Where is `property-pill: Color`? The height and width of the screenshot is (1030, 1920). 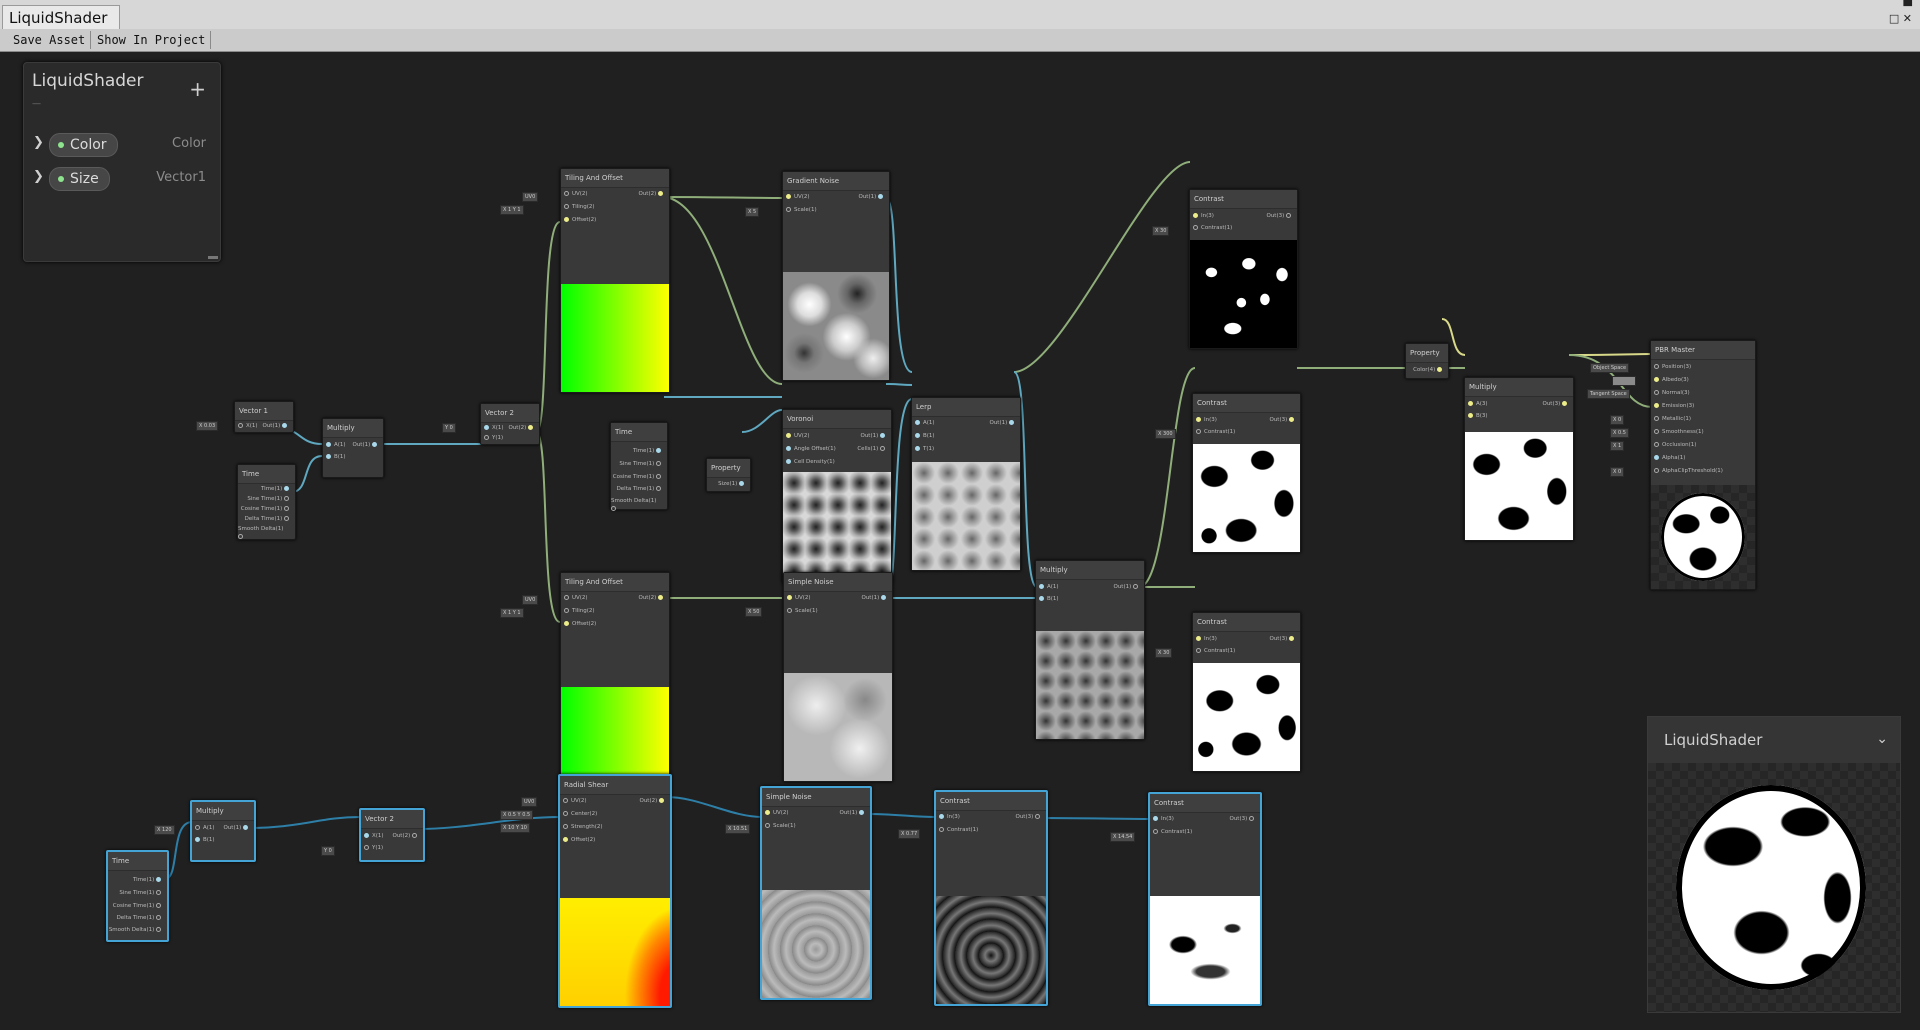
property-pill: Color is located at coordinates (83, 145).